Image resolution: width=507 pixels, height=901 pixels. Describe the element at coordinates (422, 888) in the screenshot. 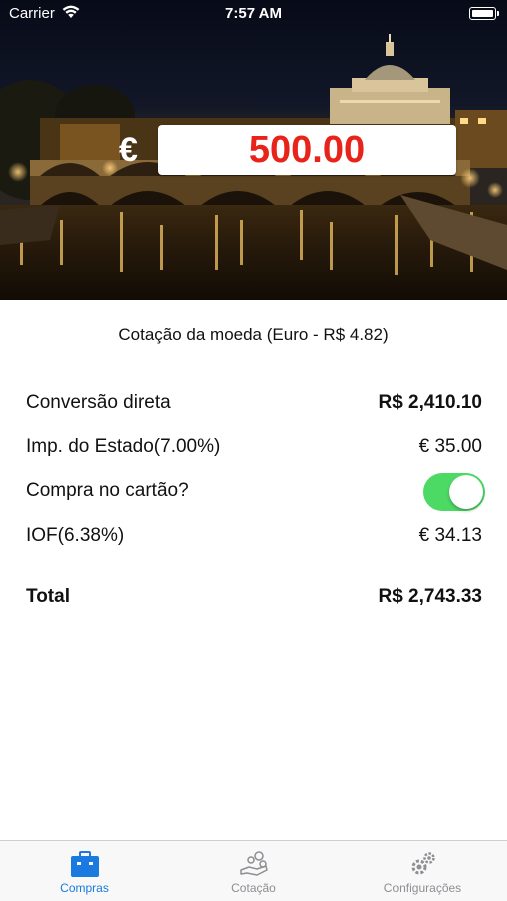

I see `tab-configuracoes-label: Configurações` at that location.